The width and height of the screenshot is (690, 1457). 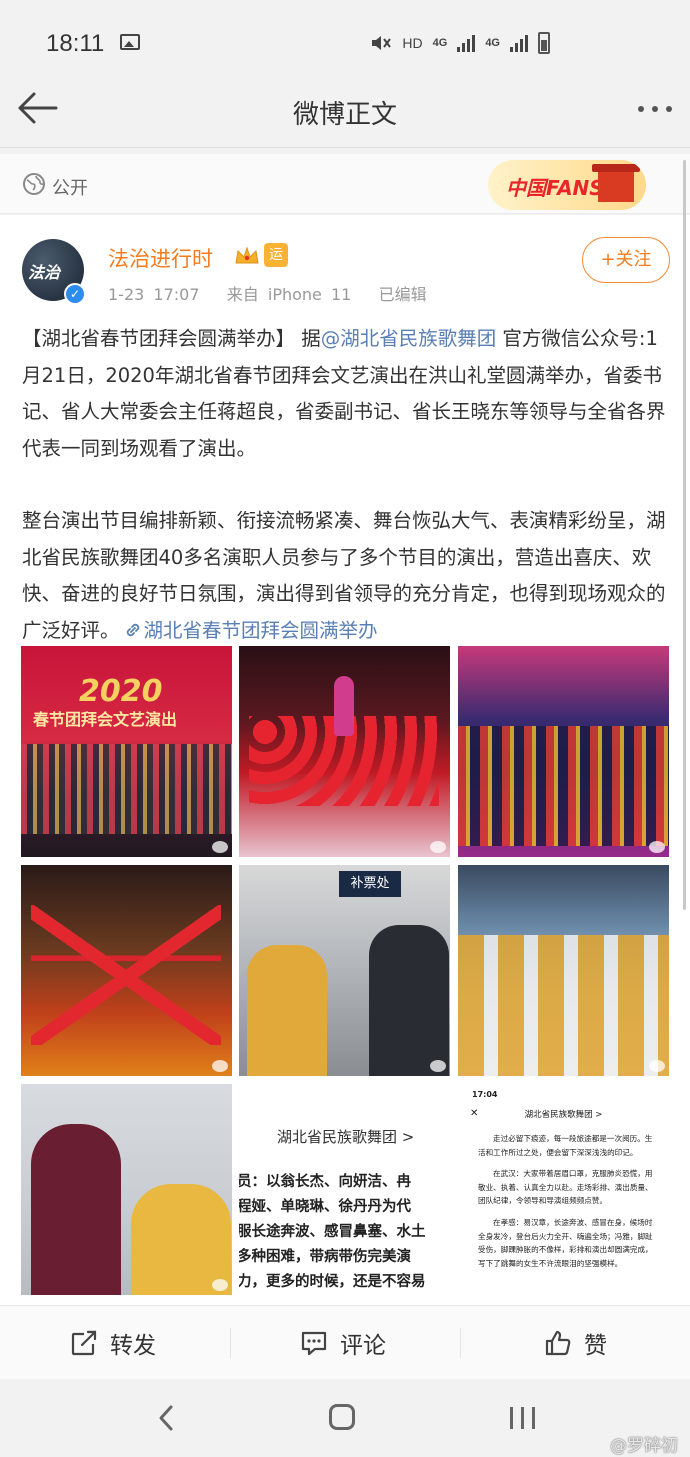 What do you see at coordinates (492, 43) in the screenshot?
I see `network-4g-label-2: 4G` at bounding box center [492, 43].